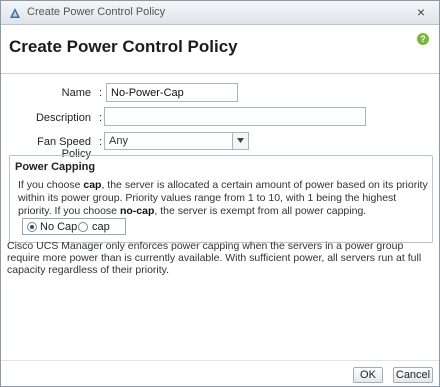 This screenshot has width=440, height=387. I want to click on ok-button: OK, so click(368, 375).